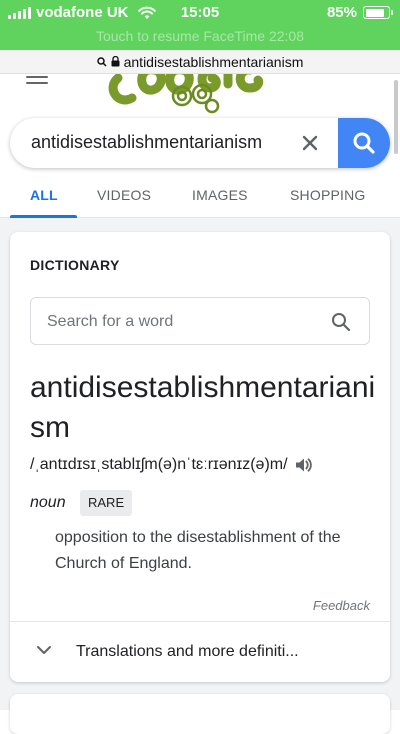  I want to click on battery-percent: 85%, so click(341, 12).